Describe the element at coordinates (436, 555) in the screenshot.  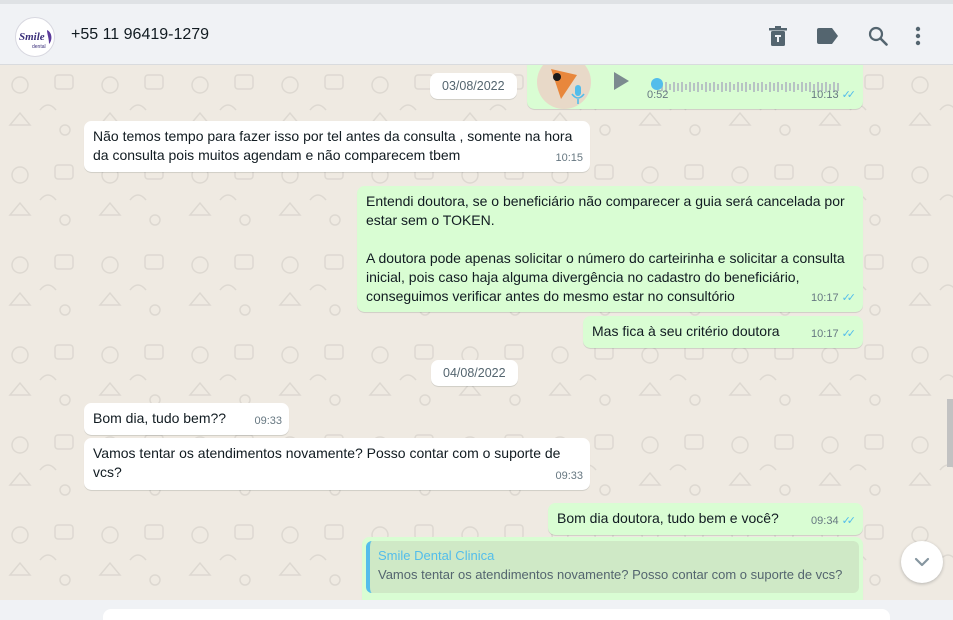
I see `quoted-author: Smile Dental Clinica` at that location.